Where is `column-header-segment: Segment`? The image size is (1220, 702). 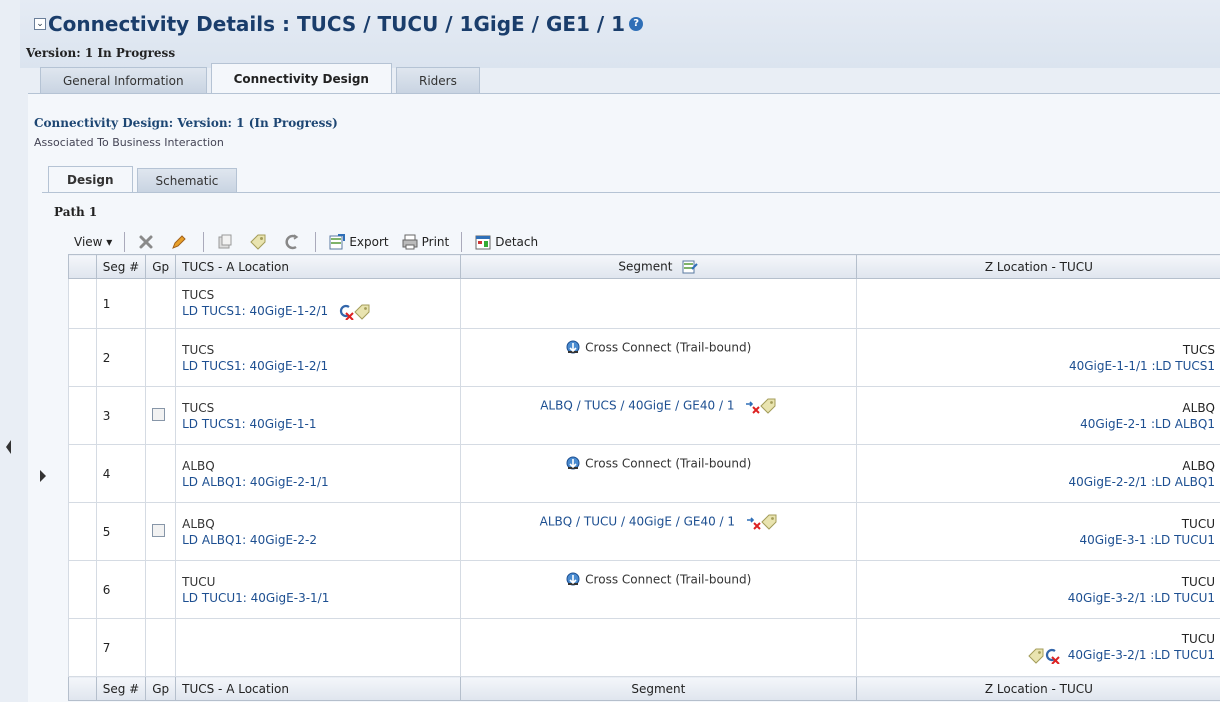 column-header-segment: Segment is located at coordinates (658, 266).